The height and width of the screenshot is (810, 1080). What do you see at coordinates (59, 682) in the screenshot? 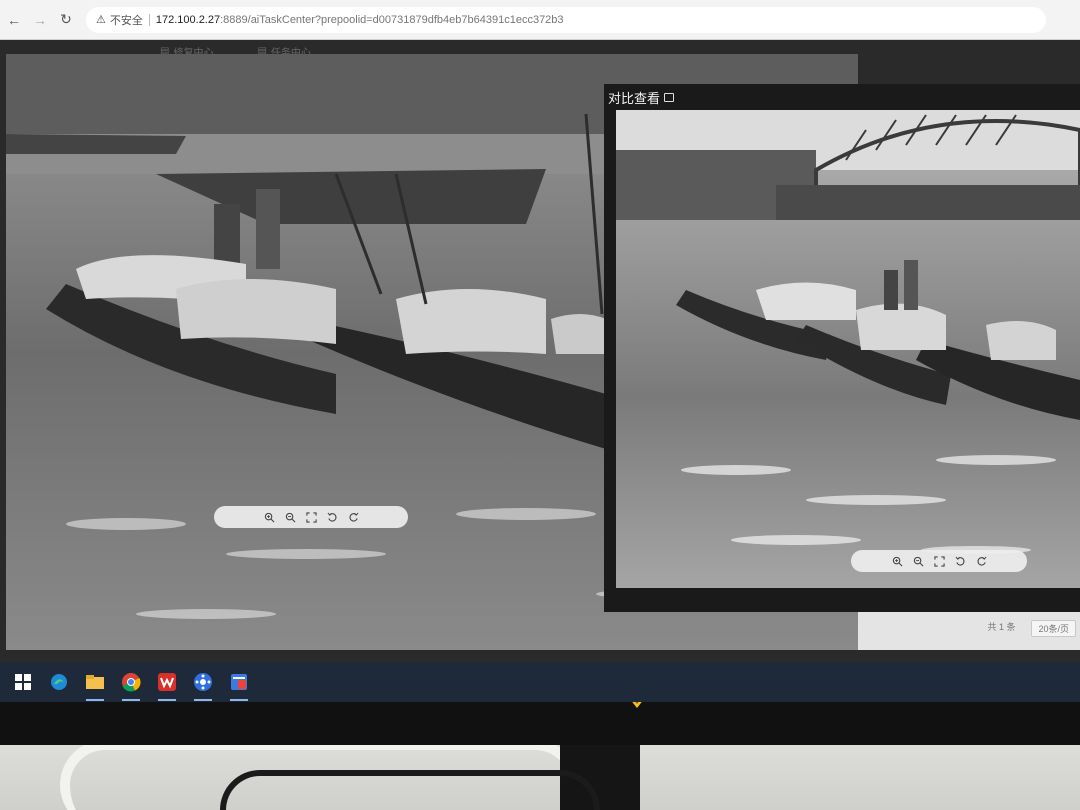
I see `edge-browser-icon` at bounding box center [59, 682].